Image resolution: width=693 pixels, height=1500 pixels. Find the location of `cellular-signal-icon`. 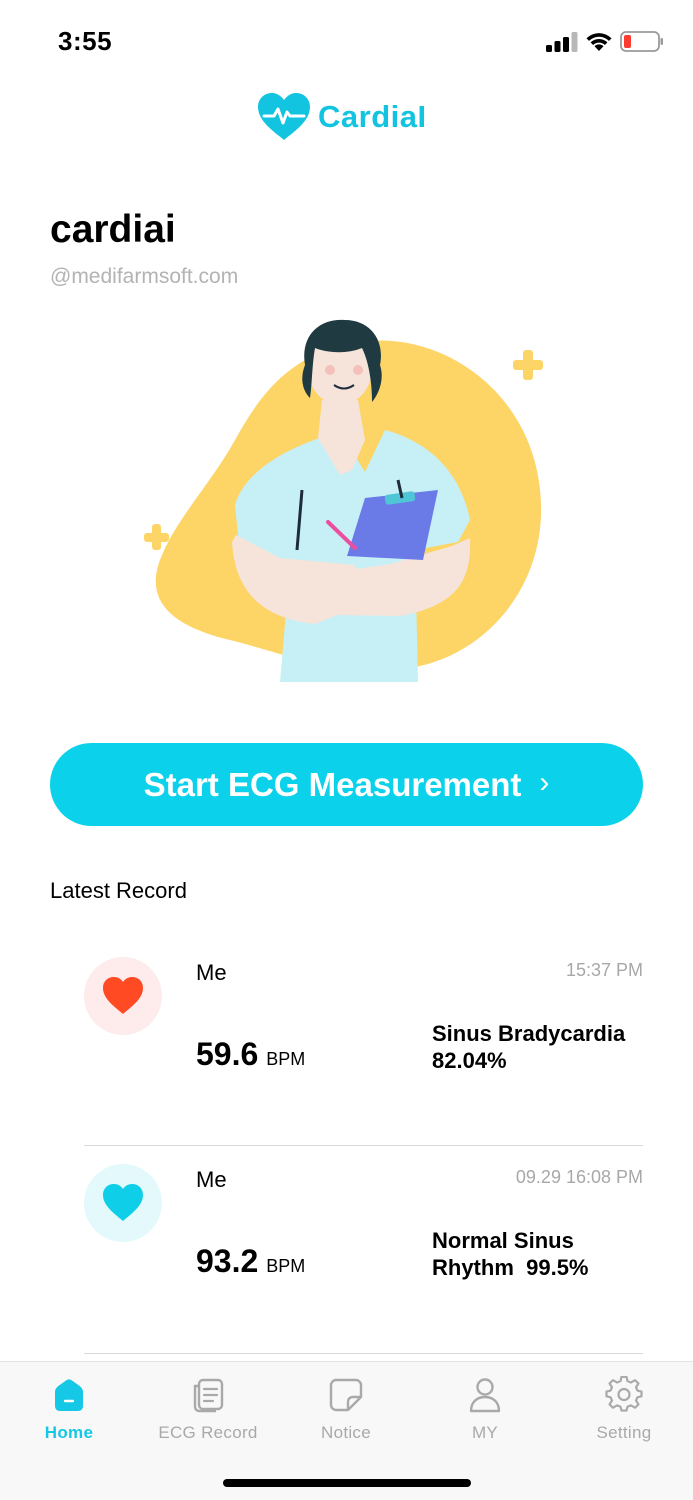

cellular-signal-icon is located at coordinates (562, 42).